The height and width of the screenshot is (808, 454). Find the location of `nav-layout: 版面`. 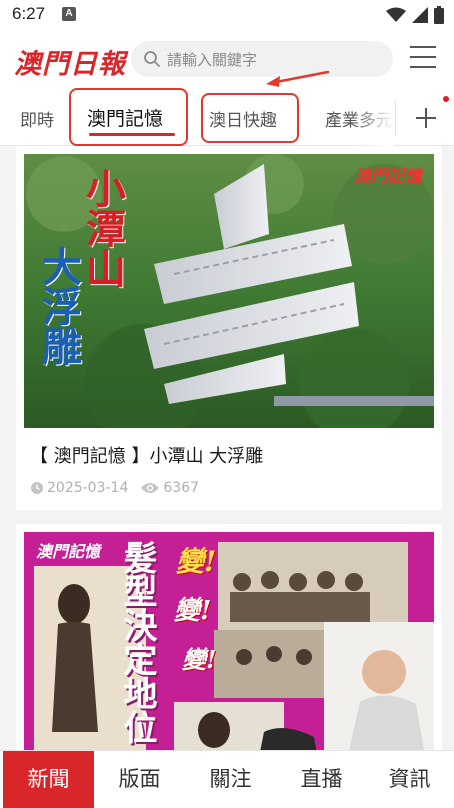

nav-layout: 版面 is located at coordinates (139, 779).